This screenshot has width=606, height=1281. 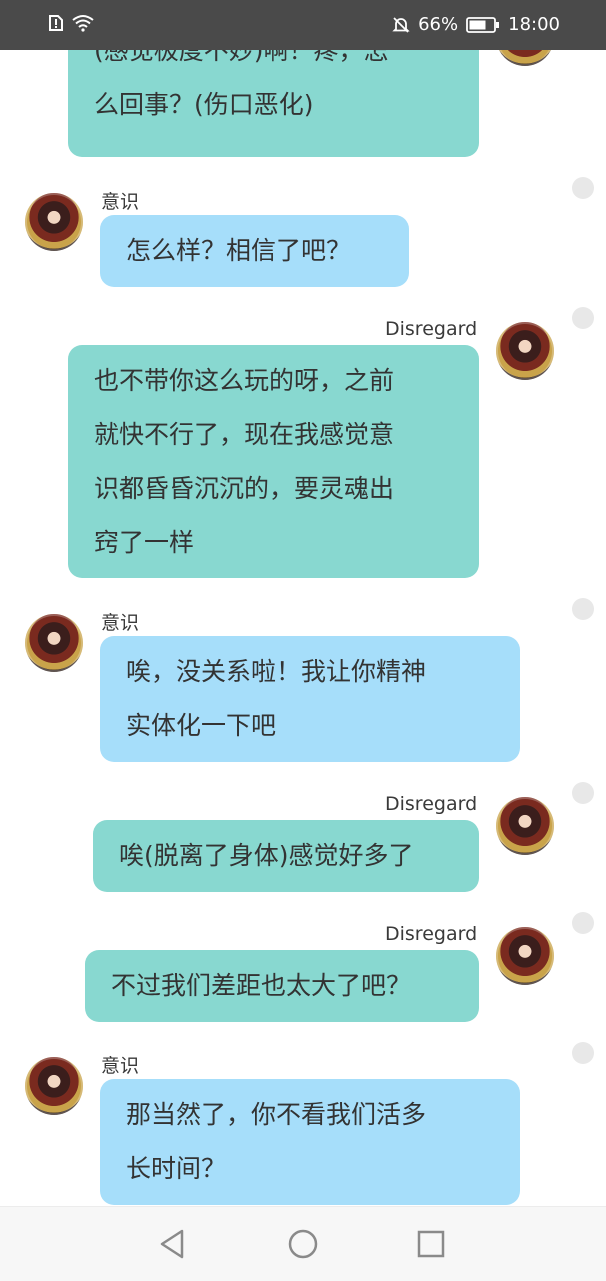 I want to click on message-line: 就快不行了，现在我感觉意, so click(x=244, y=434).